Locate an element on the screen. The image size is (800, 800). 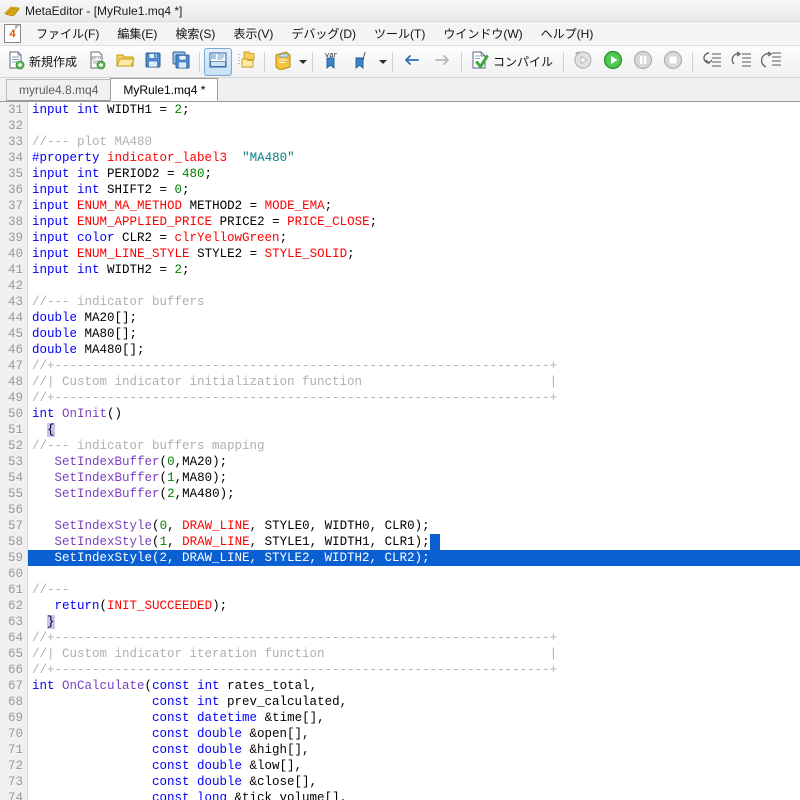
code-line: 62 return(INIT_SUCCEEDED); is located at coordinates (400, 606).